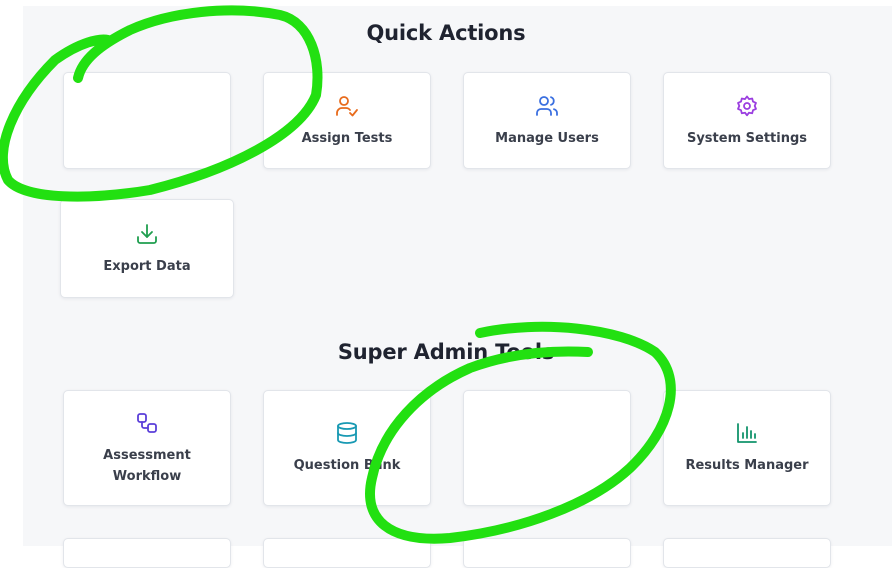  I want to click on database-icon, so click(347, 433).